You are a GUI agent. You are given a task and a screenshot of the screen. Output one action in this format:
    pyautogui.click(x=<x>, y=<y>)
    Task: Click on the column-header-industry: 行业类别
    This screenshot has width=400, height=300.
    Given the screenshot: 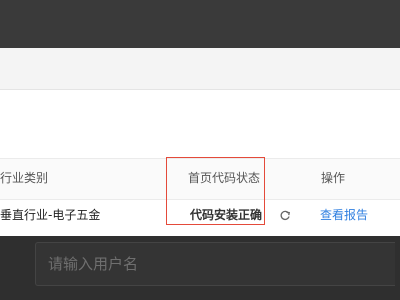 What is the action you would take?
    pyautogui.click(x=24, y=178)
    